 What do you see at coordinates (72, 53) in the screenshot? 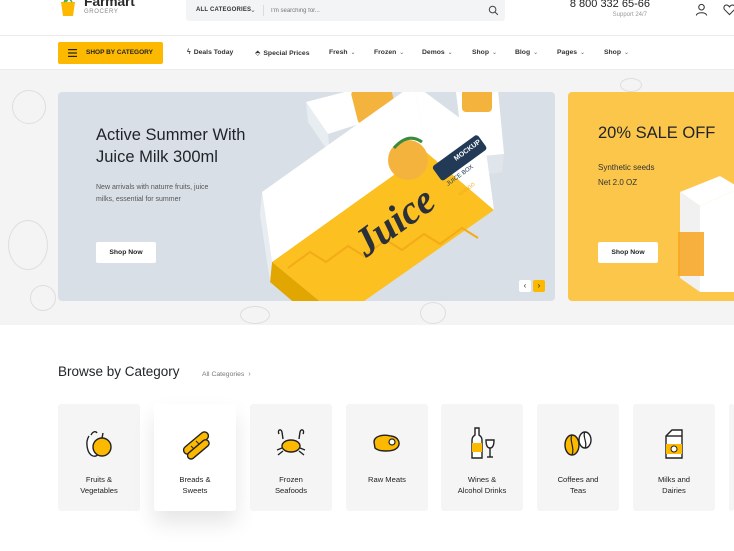
I see `menu-icon` at bounding box center [72, 53].